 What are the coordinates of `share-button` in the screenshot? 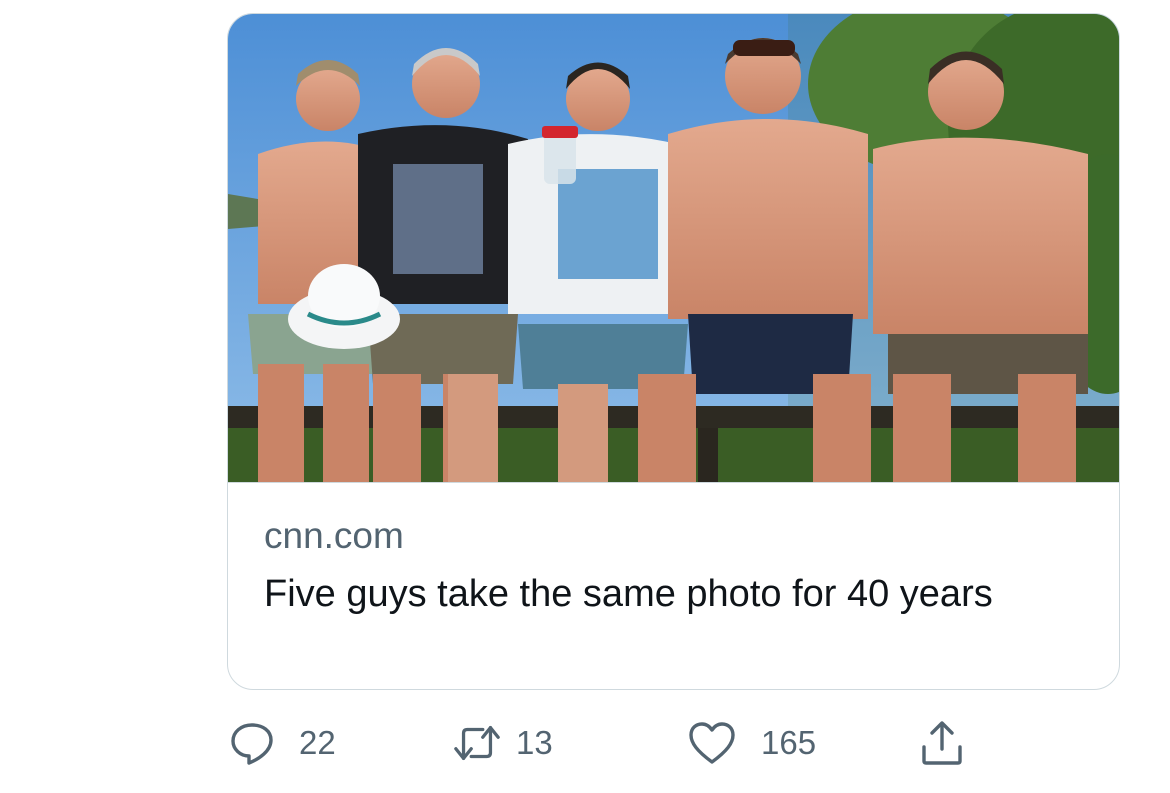 It's located at (942, 743).